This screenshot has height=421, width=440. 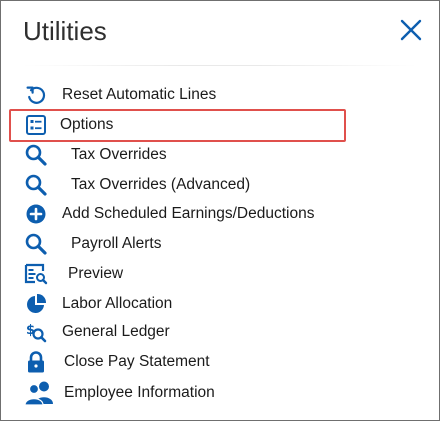 What do you see at coordinates (139, 94) in the screenshot?
I see `menu-item-label: Reset Automatic Lines` at bounding box center [139, 94].